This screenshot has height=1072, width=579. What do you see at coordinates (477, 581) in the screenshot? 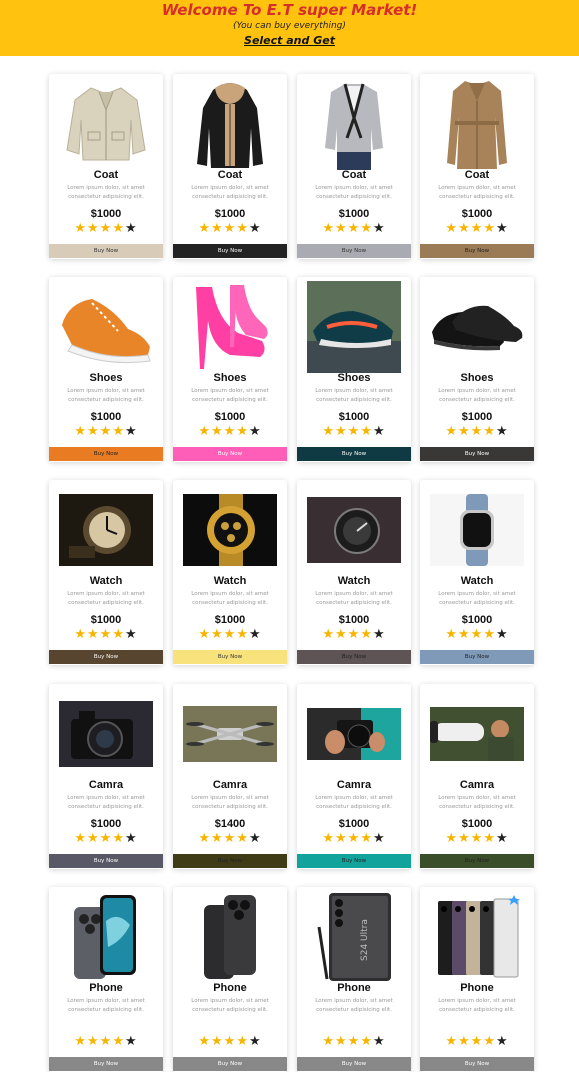
I see `product-name: Watch` at bounding box center [477, 581].